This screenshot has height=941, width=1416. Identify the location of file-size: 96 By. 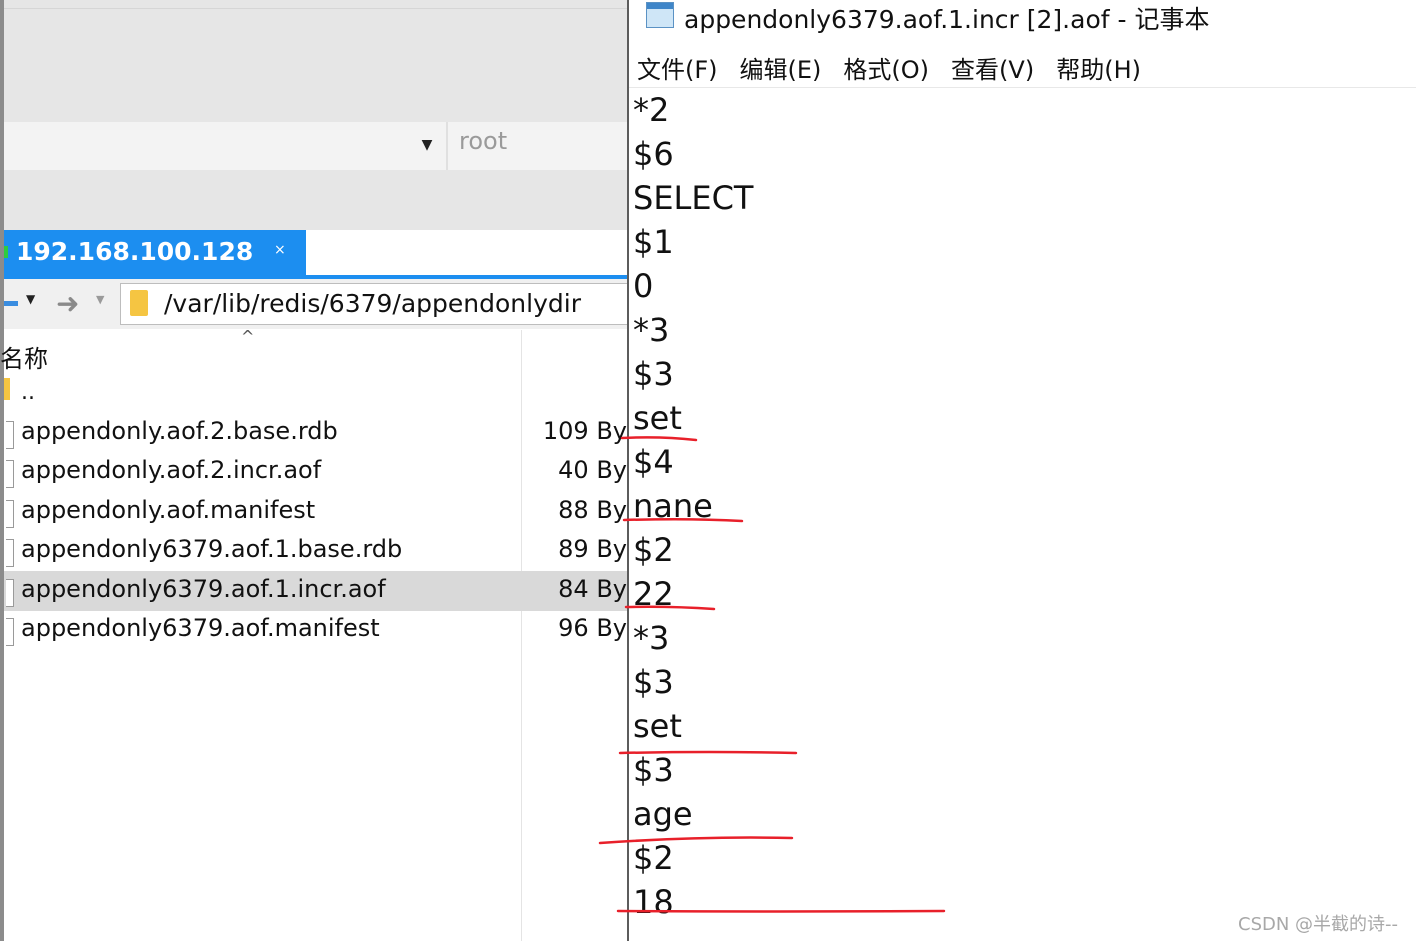
(592, 628).